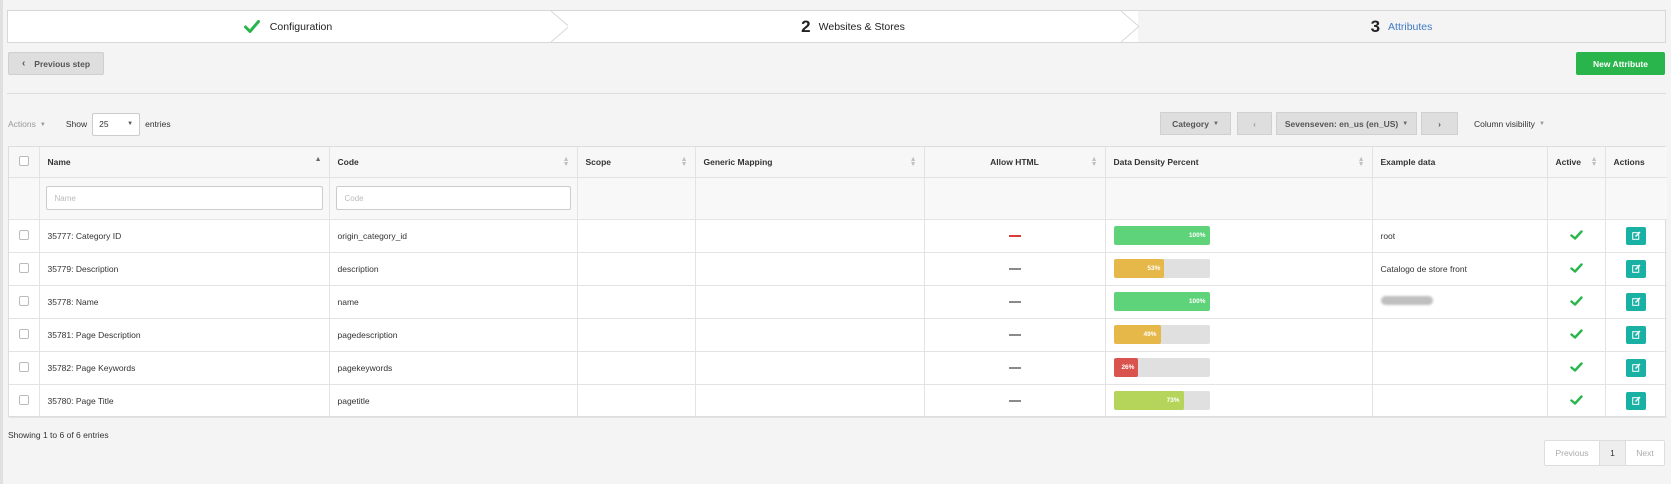 The width and height of the screenshot is (1671, 484). I want to click on actions-label: Actions, so click(22, 124).